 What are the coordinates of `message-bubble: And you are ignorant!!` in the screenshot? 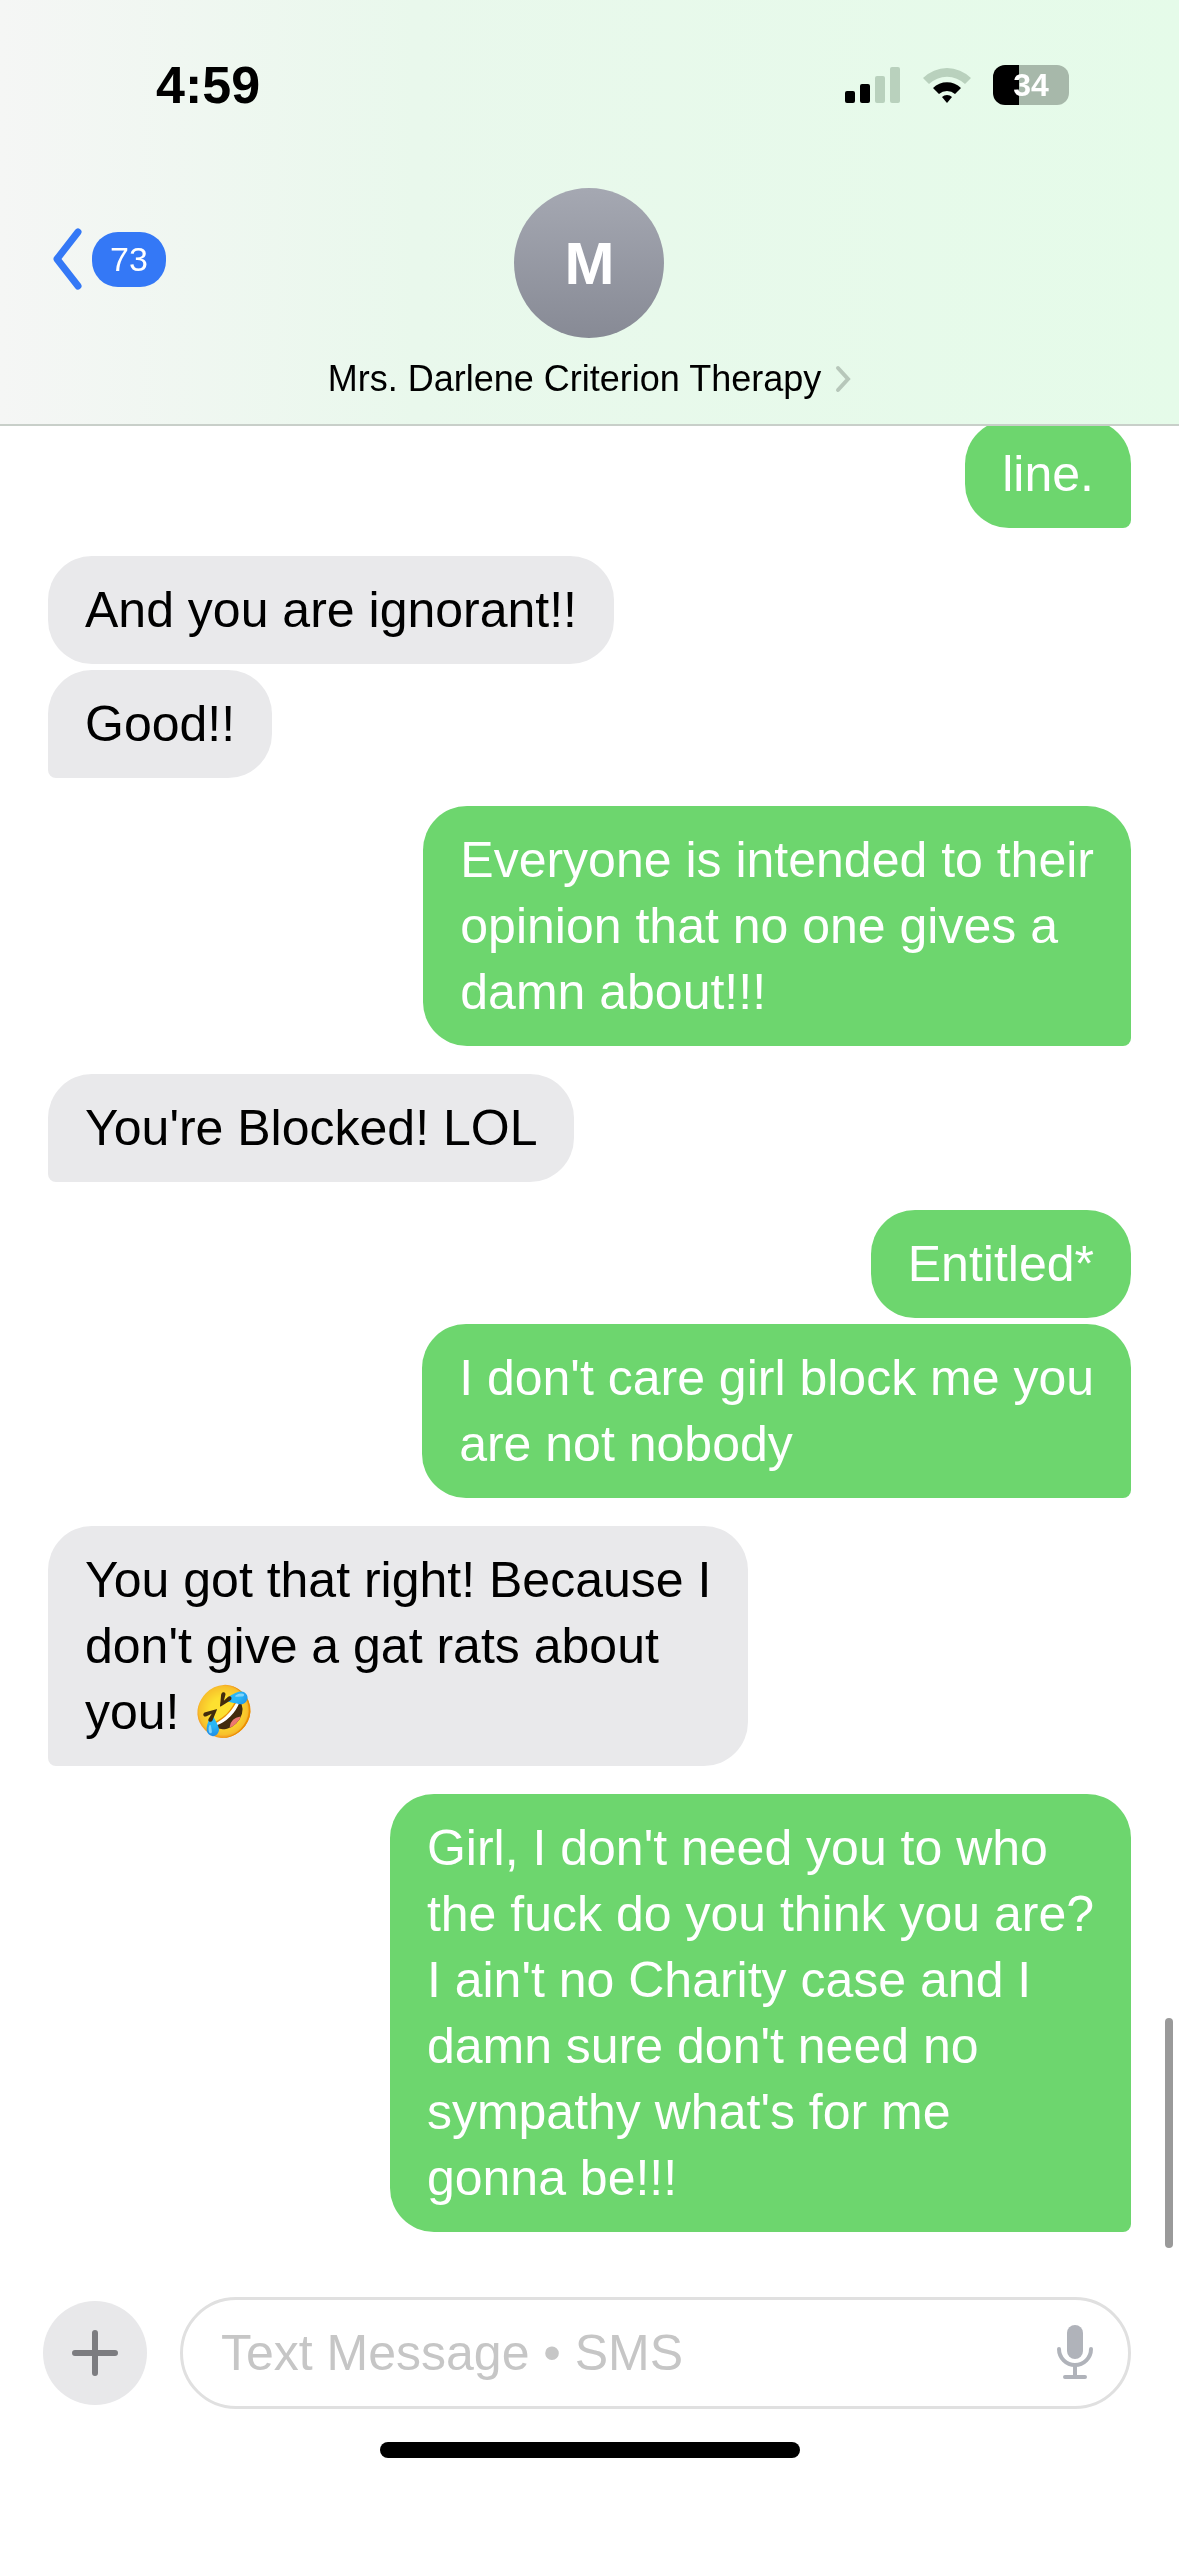 It's located at (331, 610).